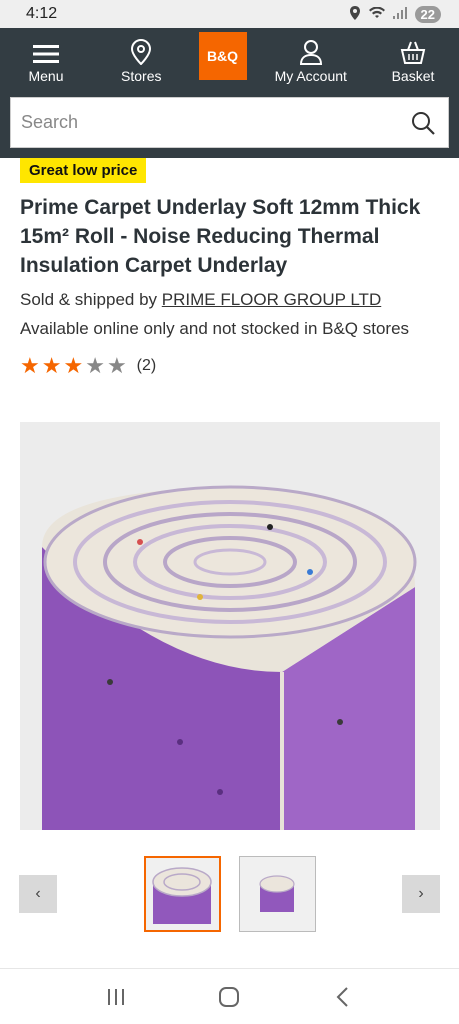 The width and height of the screenshot is (459, 1024). Describe the element at coordinates (413, 76) in the screenshot. I see `basket-label: Basket` at that location.